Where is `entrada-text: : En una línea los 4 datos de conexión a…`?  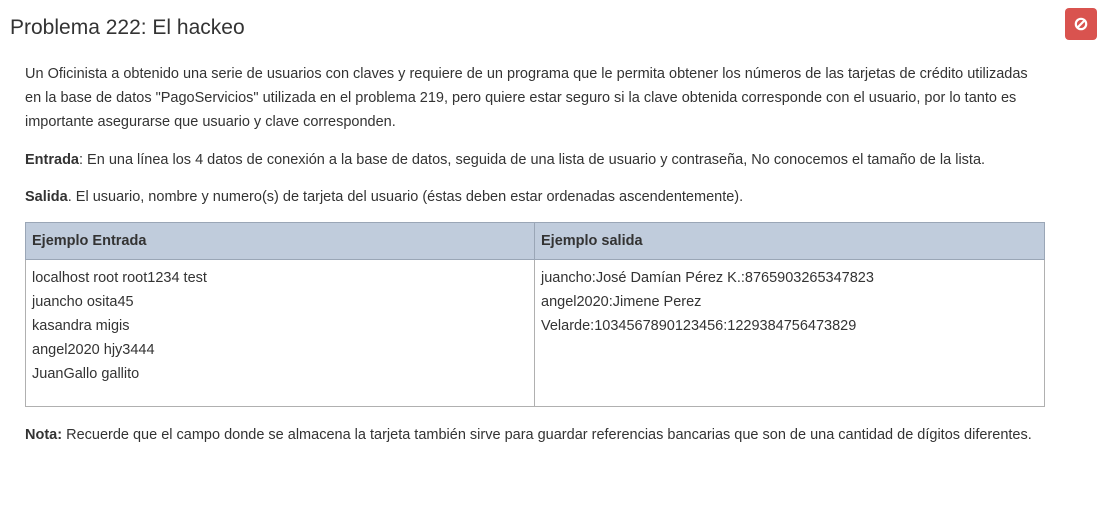
entrada-text: : En una línea los 4 datos de conexión a… is located at coordinates (532, 160).